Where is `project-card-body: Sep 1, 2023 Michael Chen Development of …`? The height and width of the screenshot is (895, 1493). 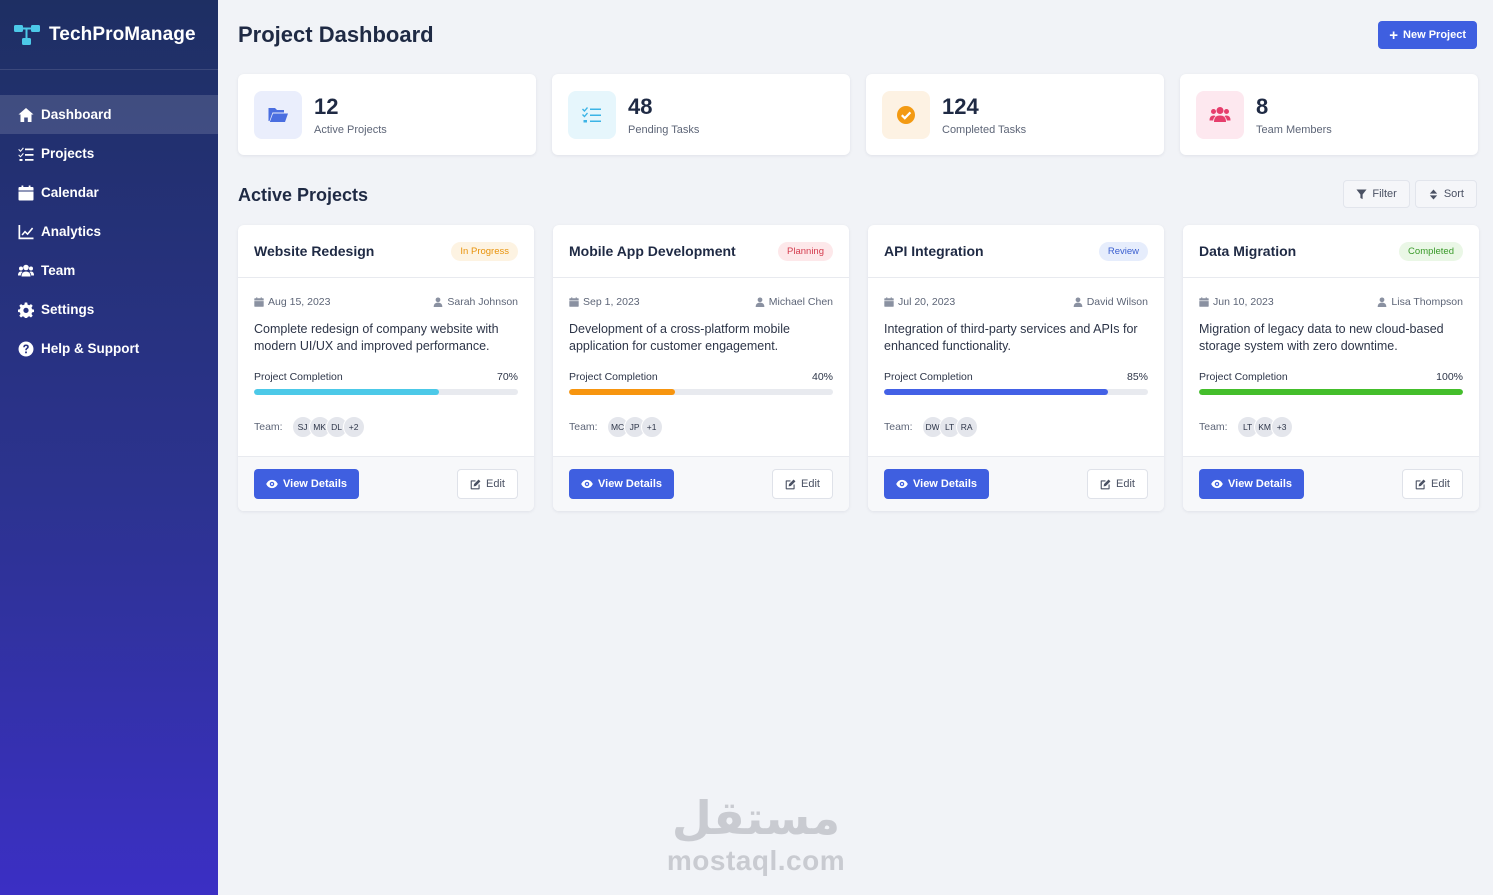
project-card-body: Sep 1, 2023 Michael Chen Development of … is located at coordinates (701, 358).